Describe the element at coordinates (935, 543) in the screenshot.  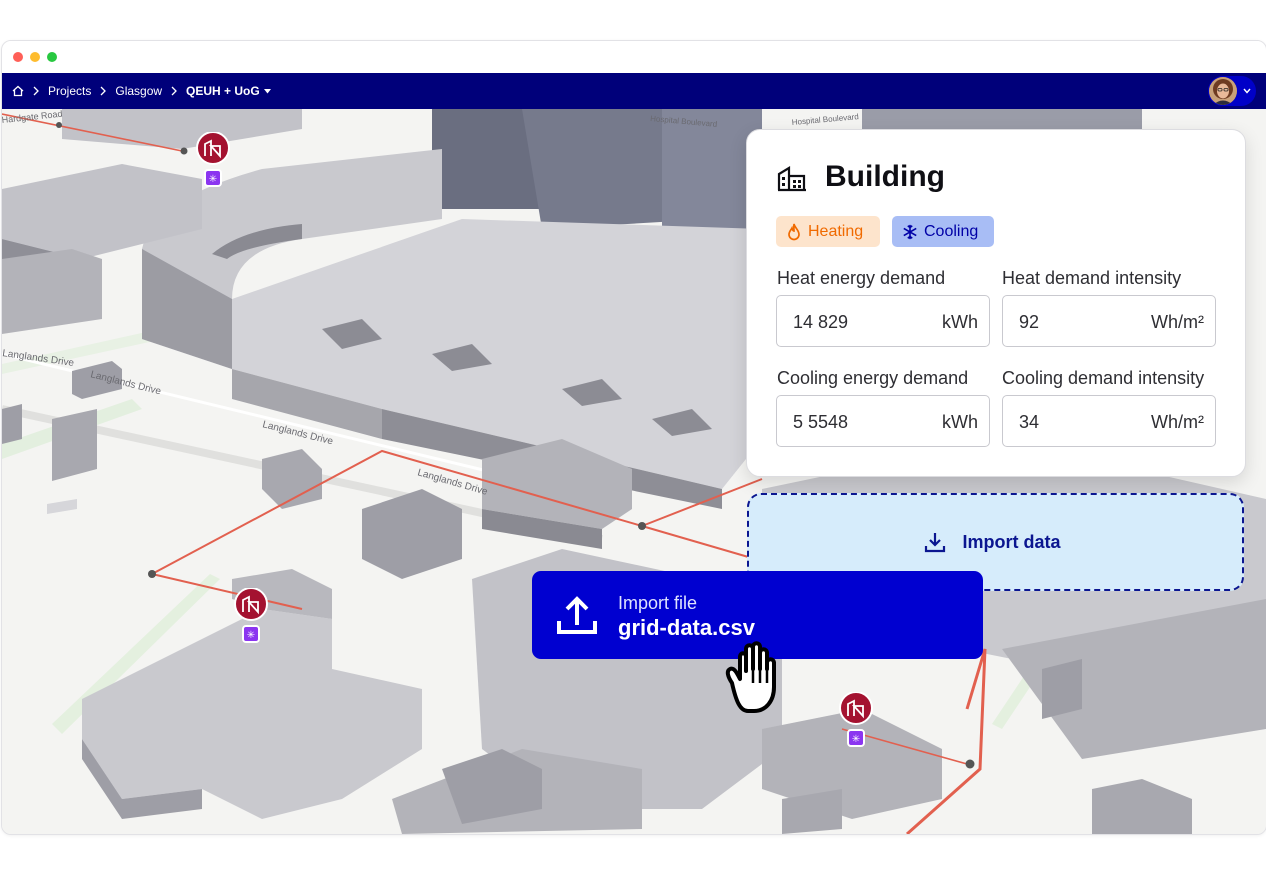
I see `download-icon` at that location.